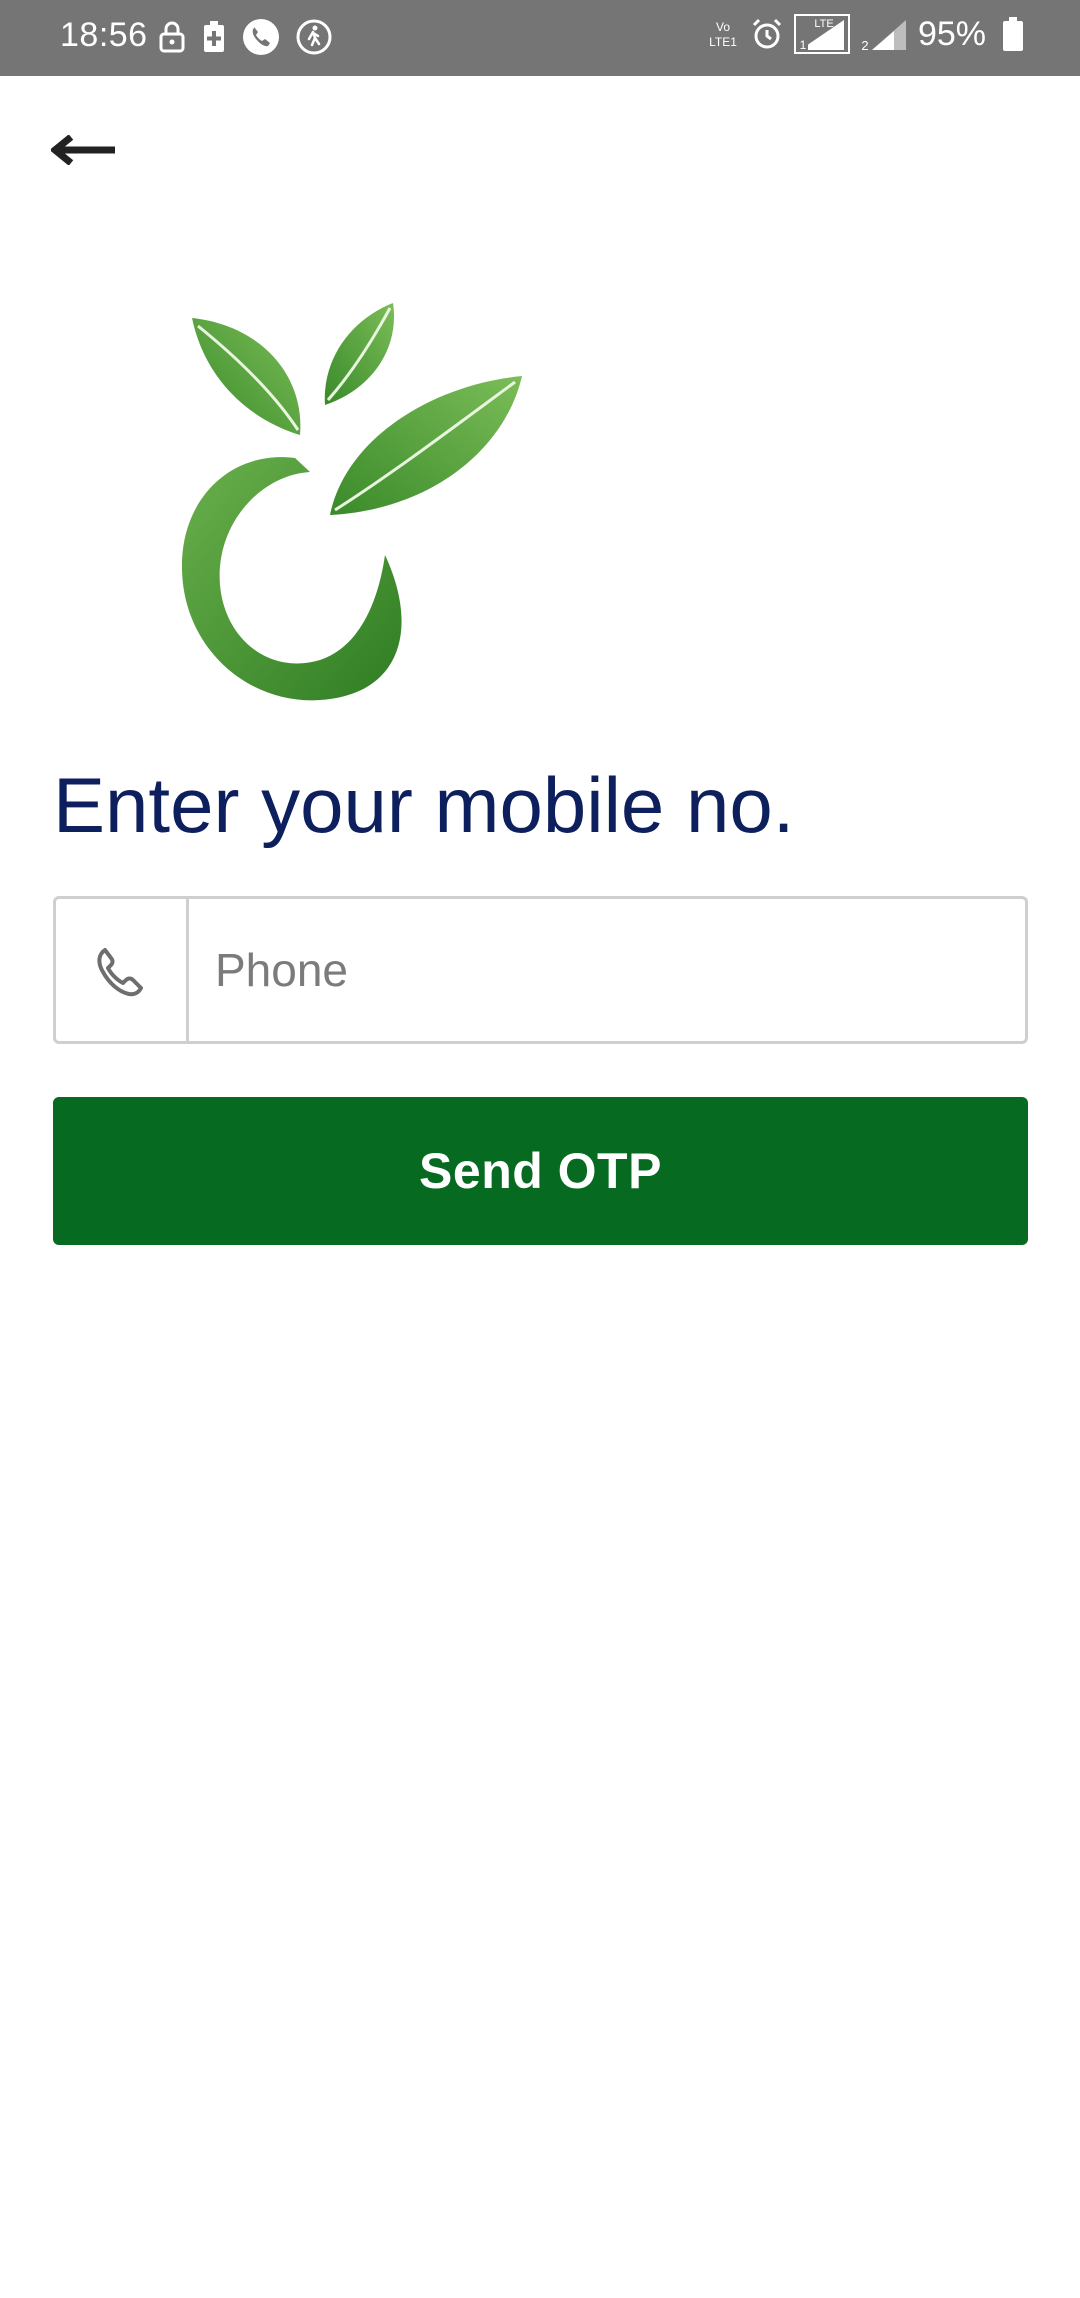 This screenshot has height=2298, width=1080. Describe the element at coordinates (767, 34) in the screenshot. I see `alarm-icon` at that location.